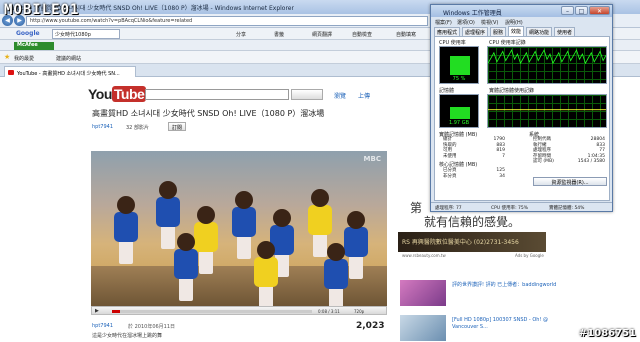  What do you see at coordinates (512, 91) in the screenshot?
I see `memory-history-label: 實體記憶體使用記錄` at bounding box center [512, 91].